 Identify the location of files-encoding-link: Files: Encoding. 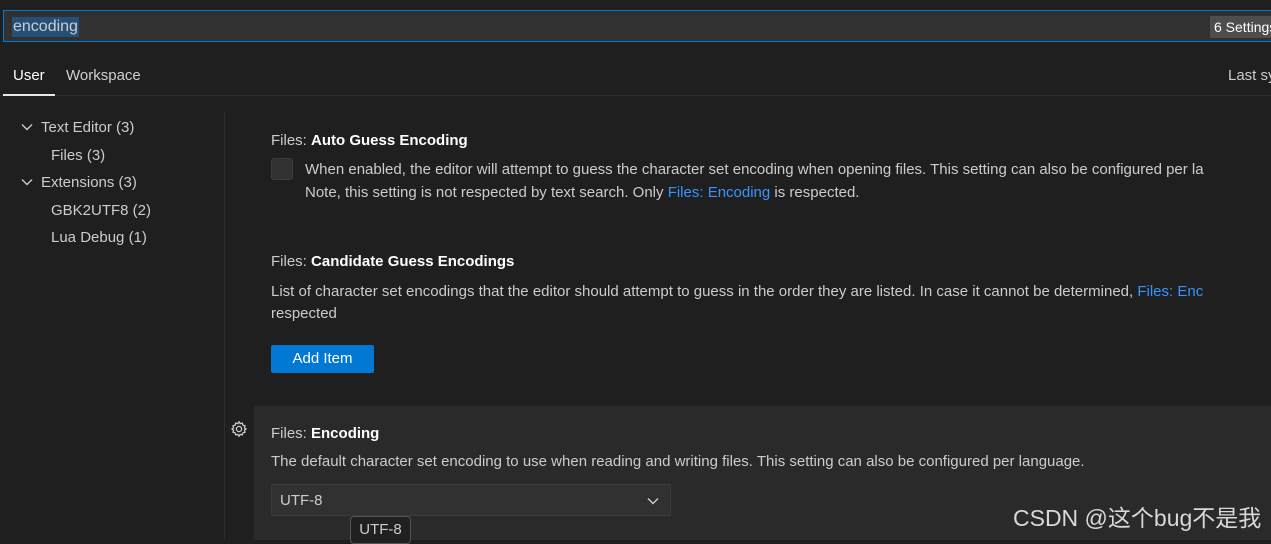
(719, 192).